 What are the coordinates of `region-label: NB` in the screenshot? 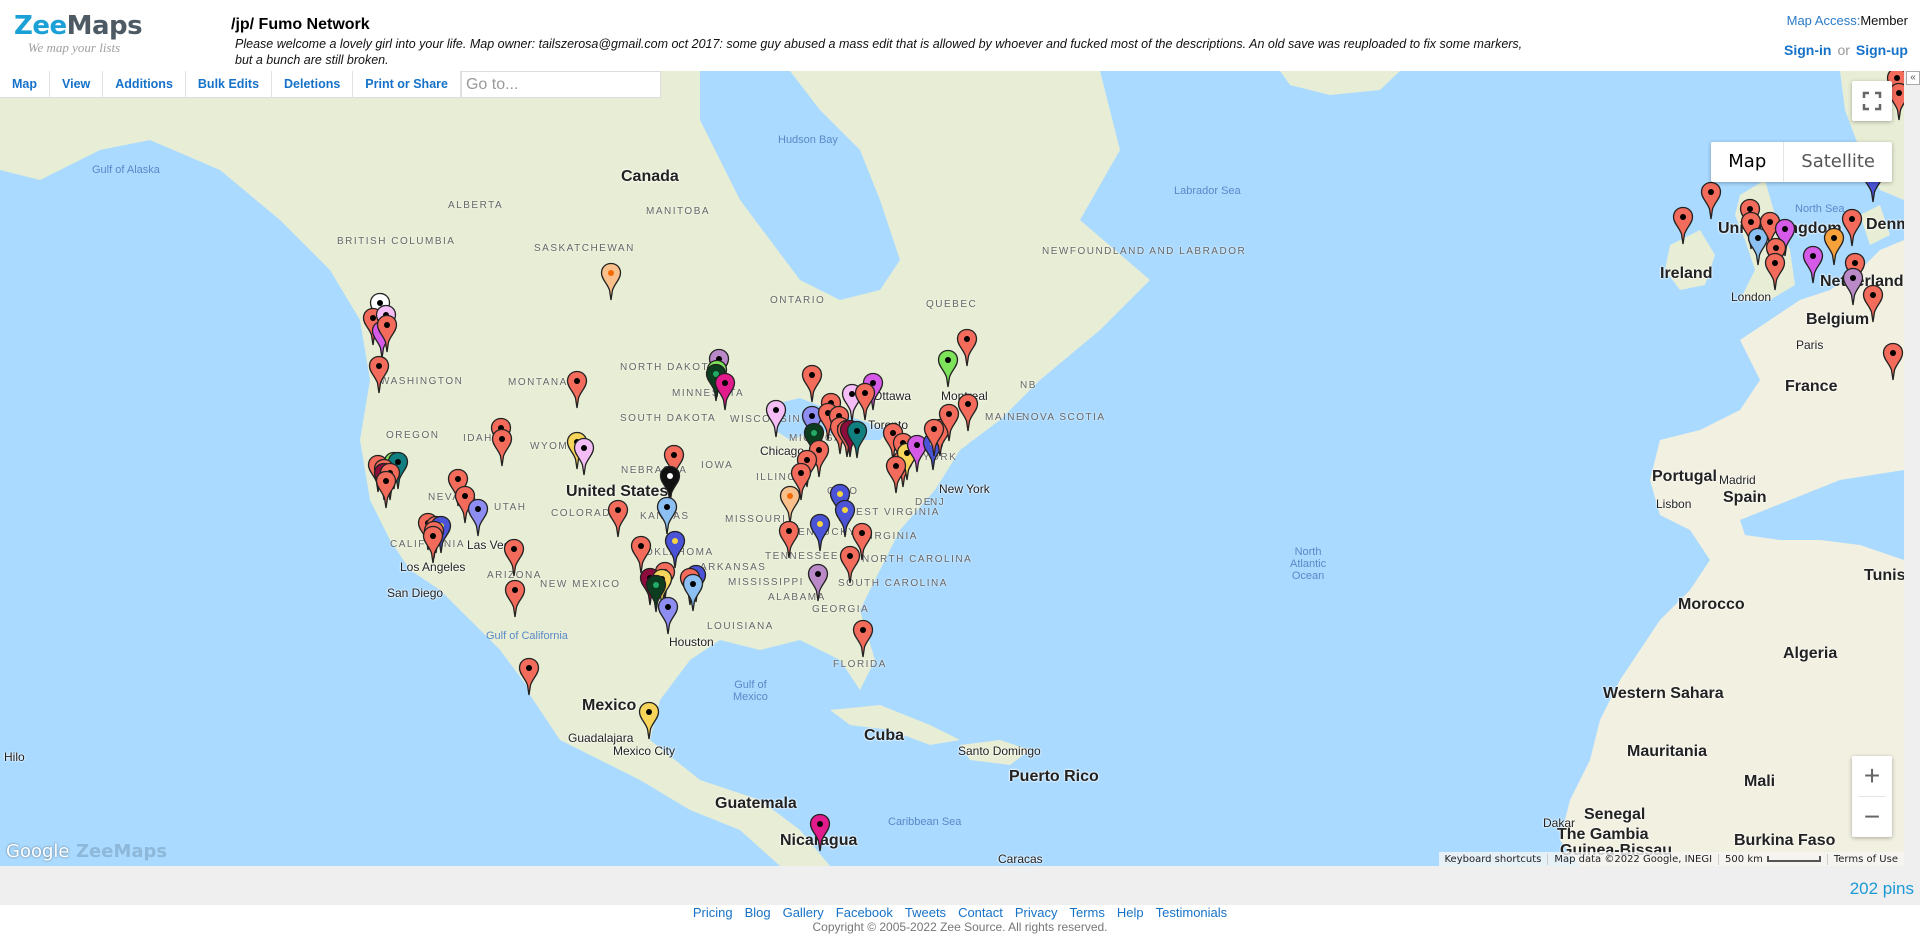 It's located at (1028, 385).